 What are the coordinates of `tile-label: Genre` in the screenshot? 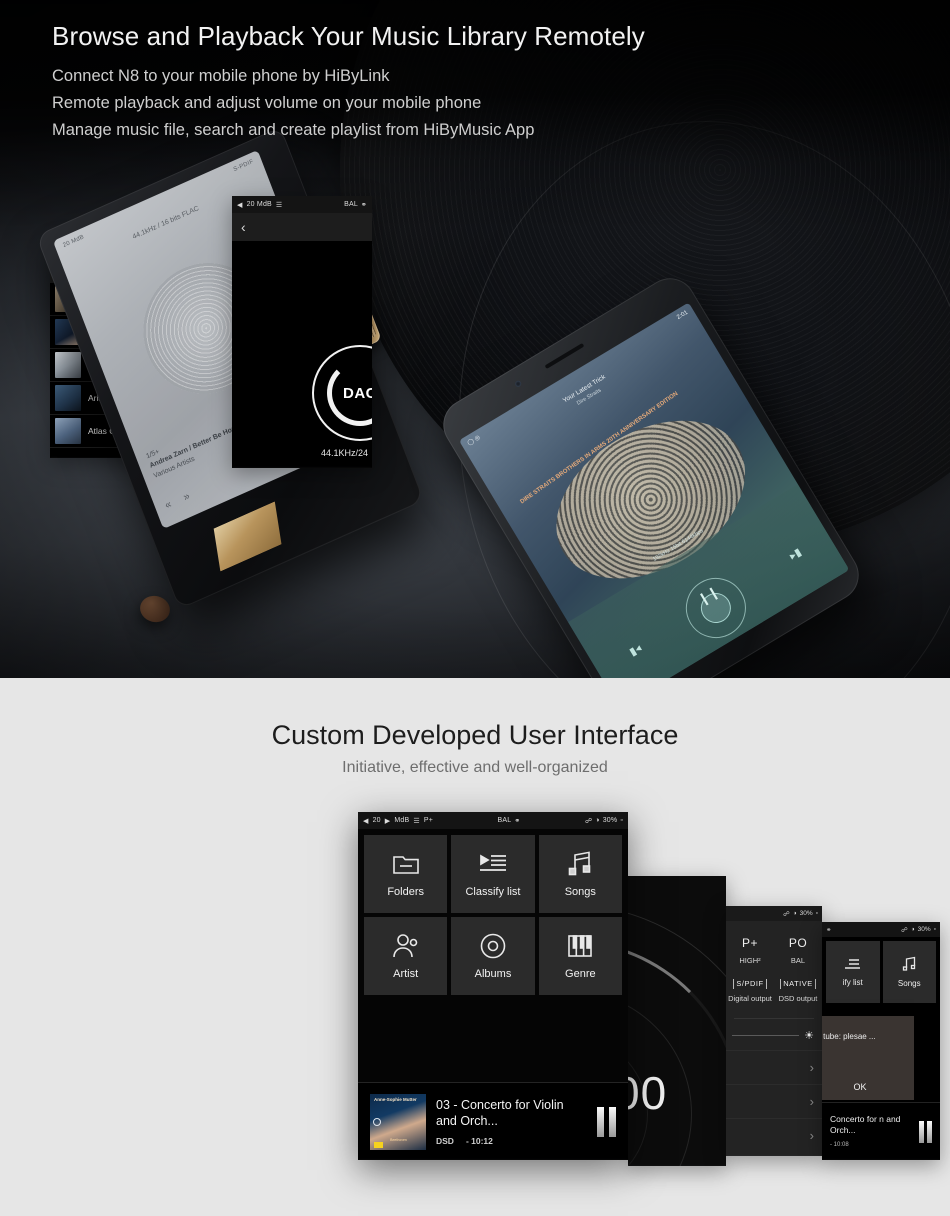 It's located at (580, 973).